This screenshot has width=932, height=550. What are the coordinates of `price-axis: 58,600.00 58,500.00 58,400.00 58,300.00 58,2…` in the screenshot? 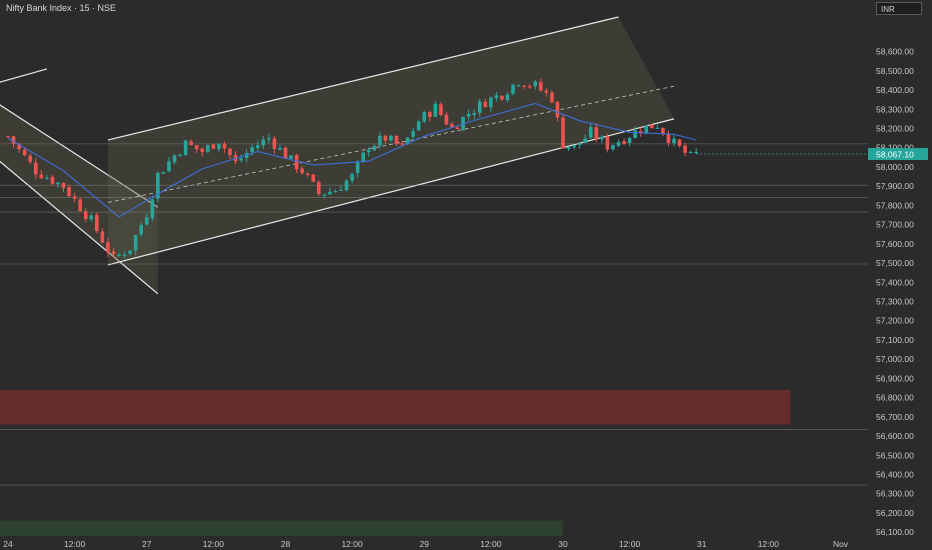 It's located at (900, 275).